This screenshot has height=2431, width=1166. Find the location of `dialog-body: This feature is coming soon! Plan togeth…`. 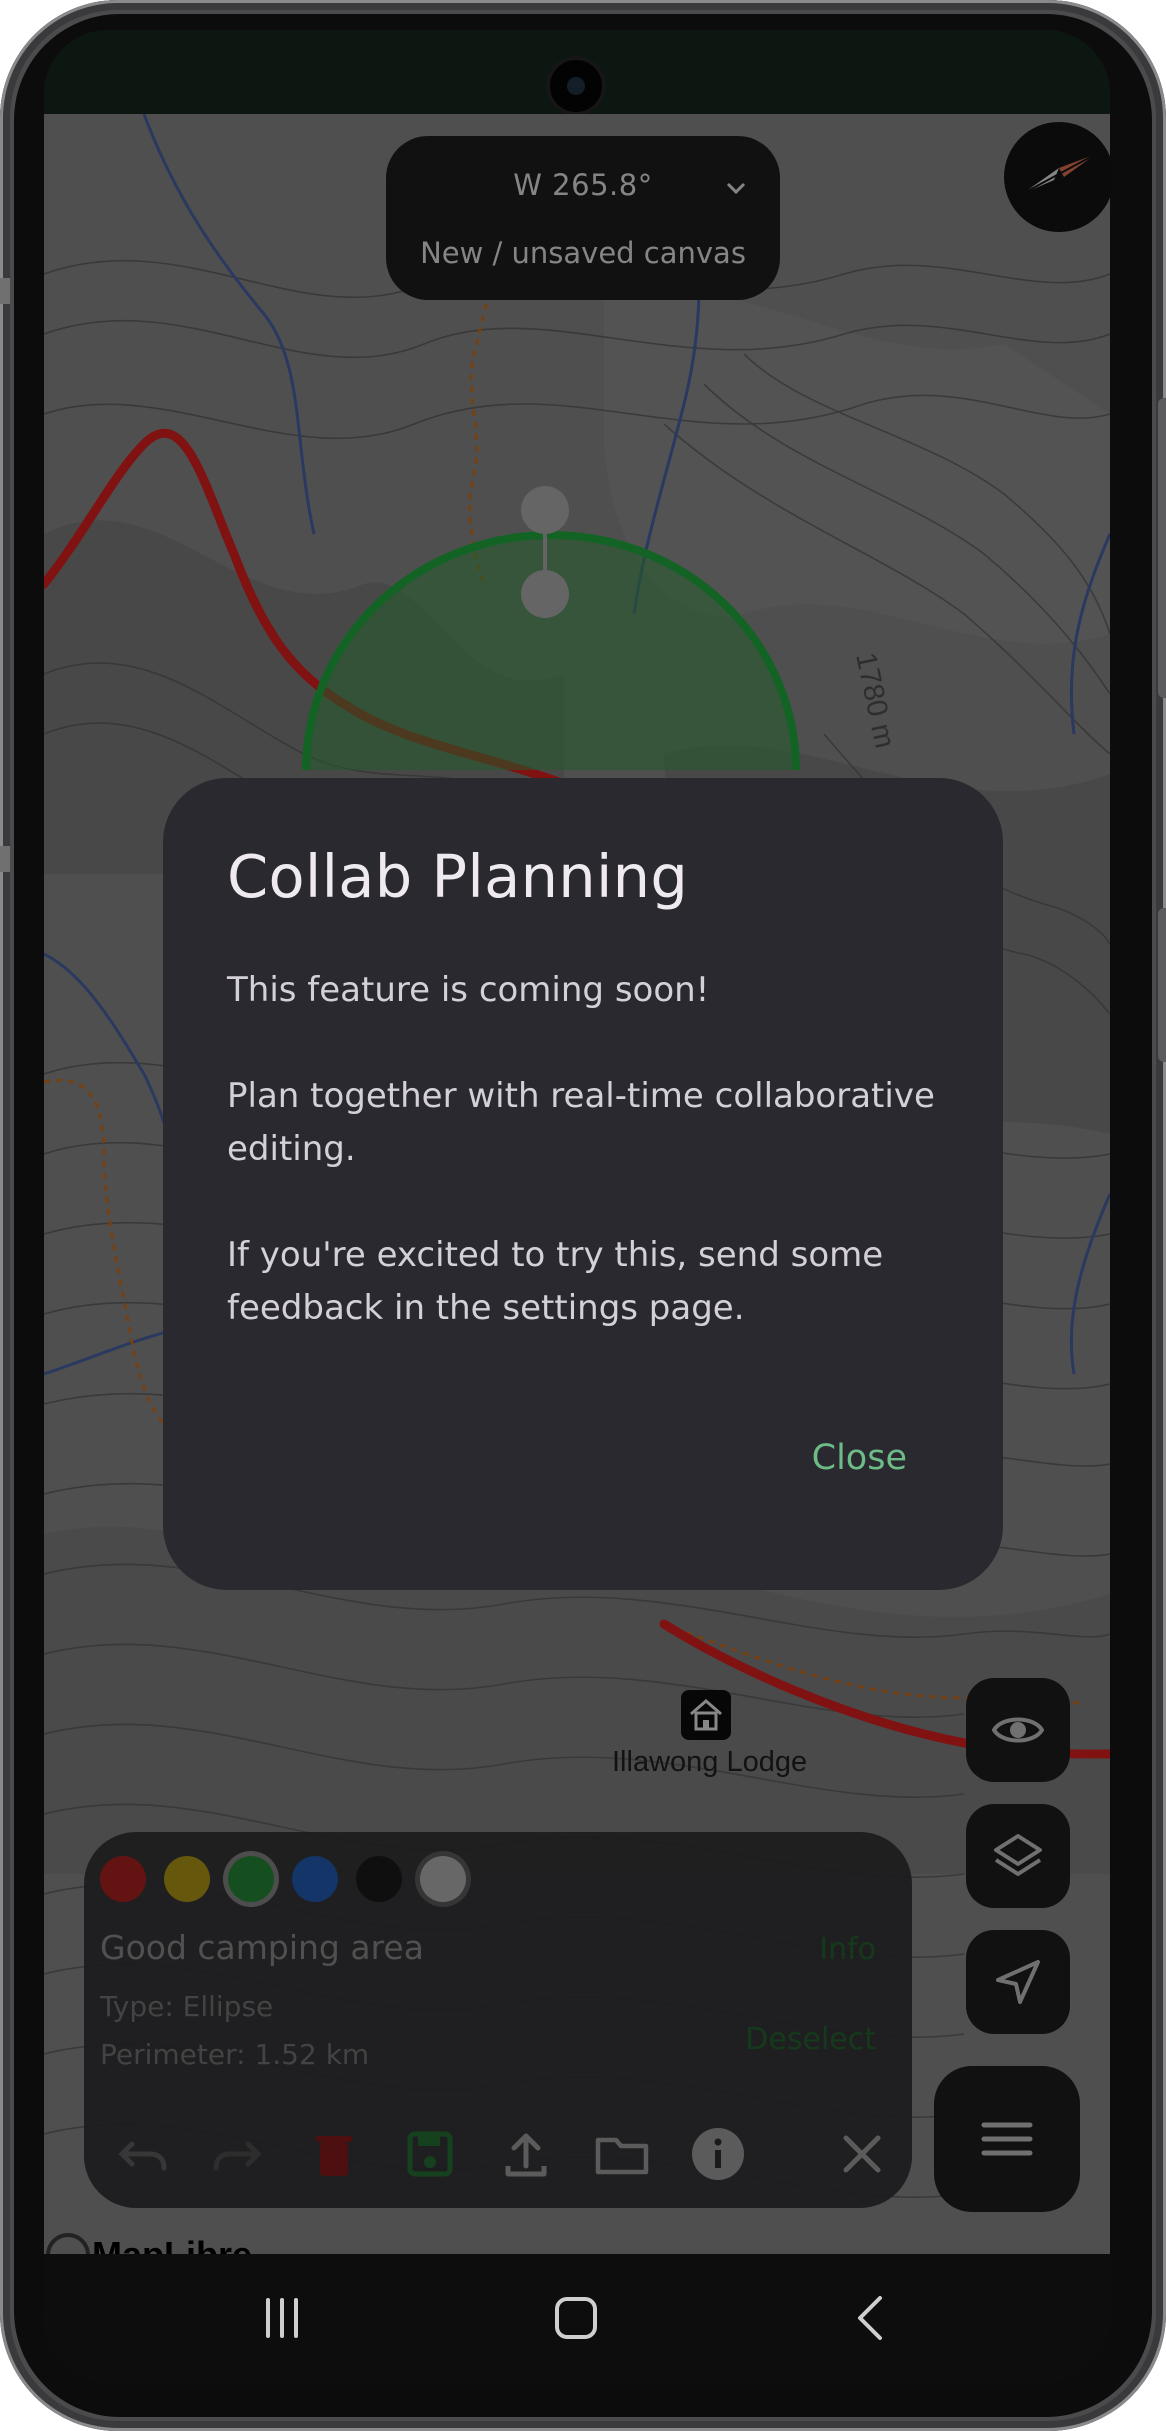

dialog-body: This feature is coming soon! Plan togeth… is located at coordinates (587, 1176).